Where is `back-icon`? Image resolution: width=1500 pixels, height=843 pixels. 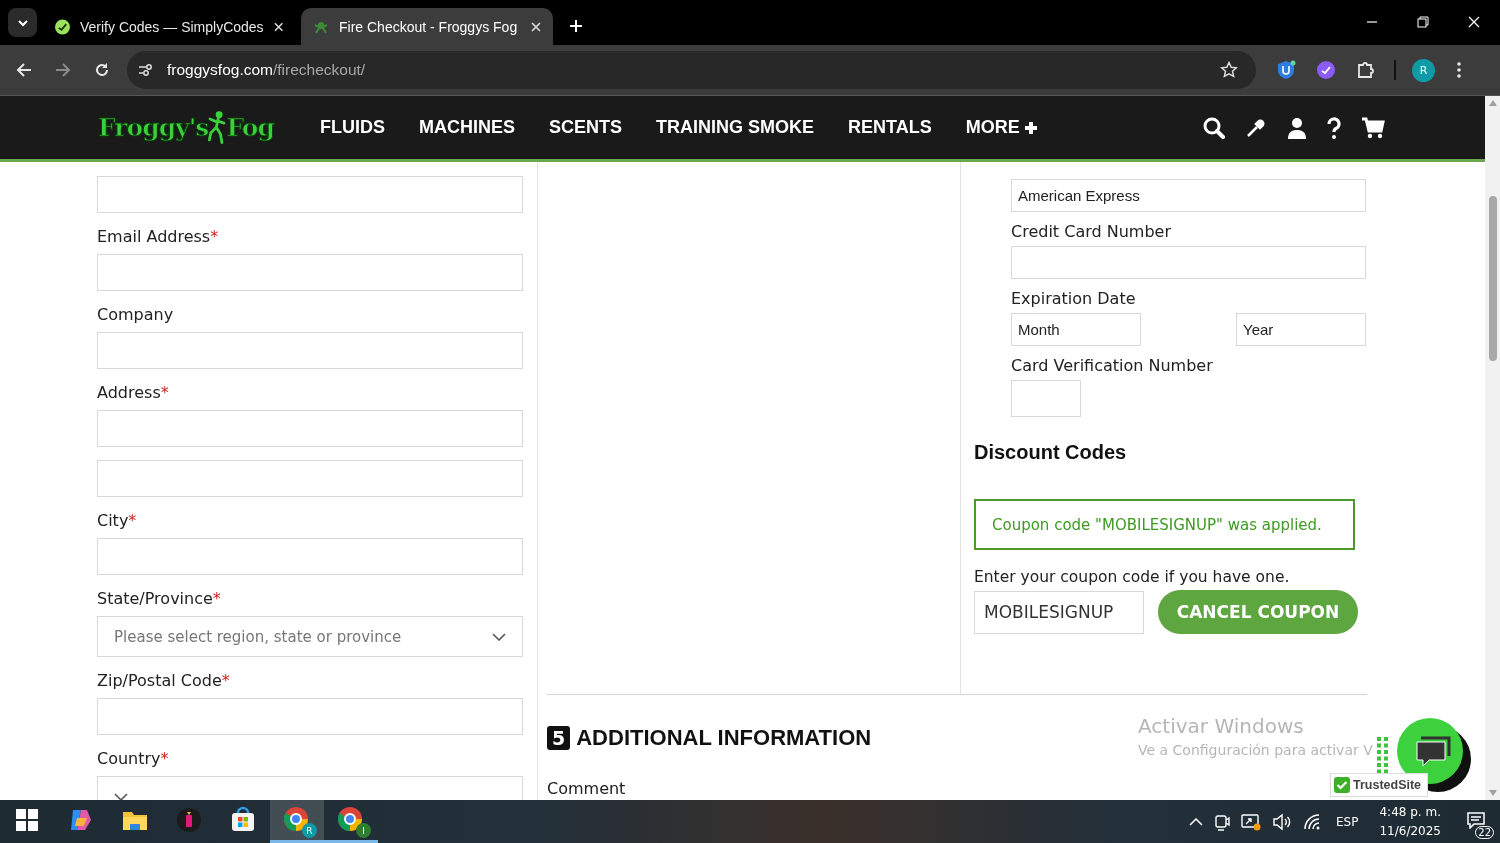
back-icon is located at coordinates (24, 70).